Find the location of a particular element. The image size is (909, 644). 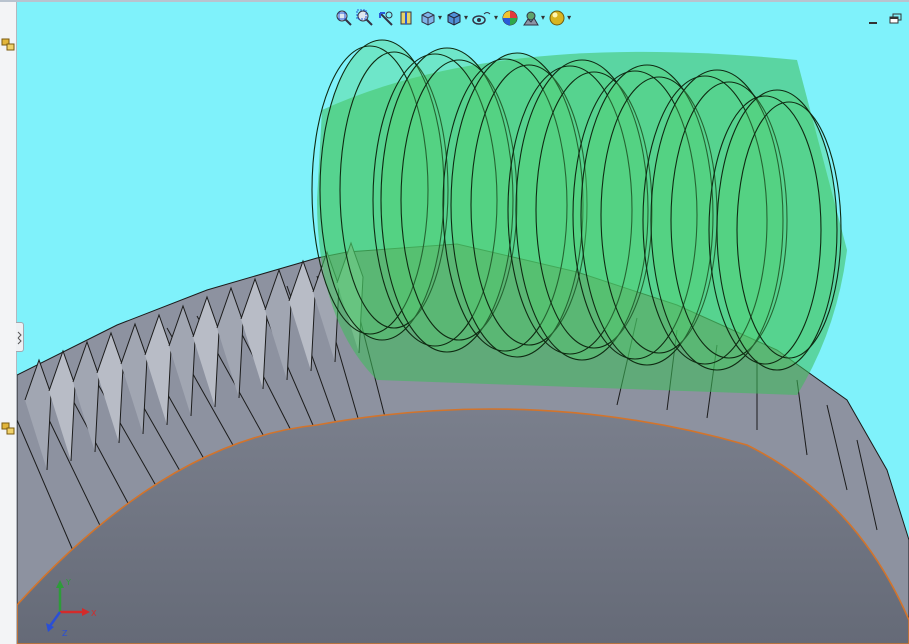

triad-z-label: Z is located at coordinates (65, 633).